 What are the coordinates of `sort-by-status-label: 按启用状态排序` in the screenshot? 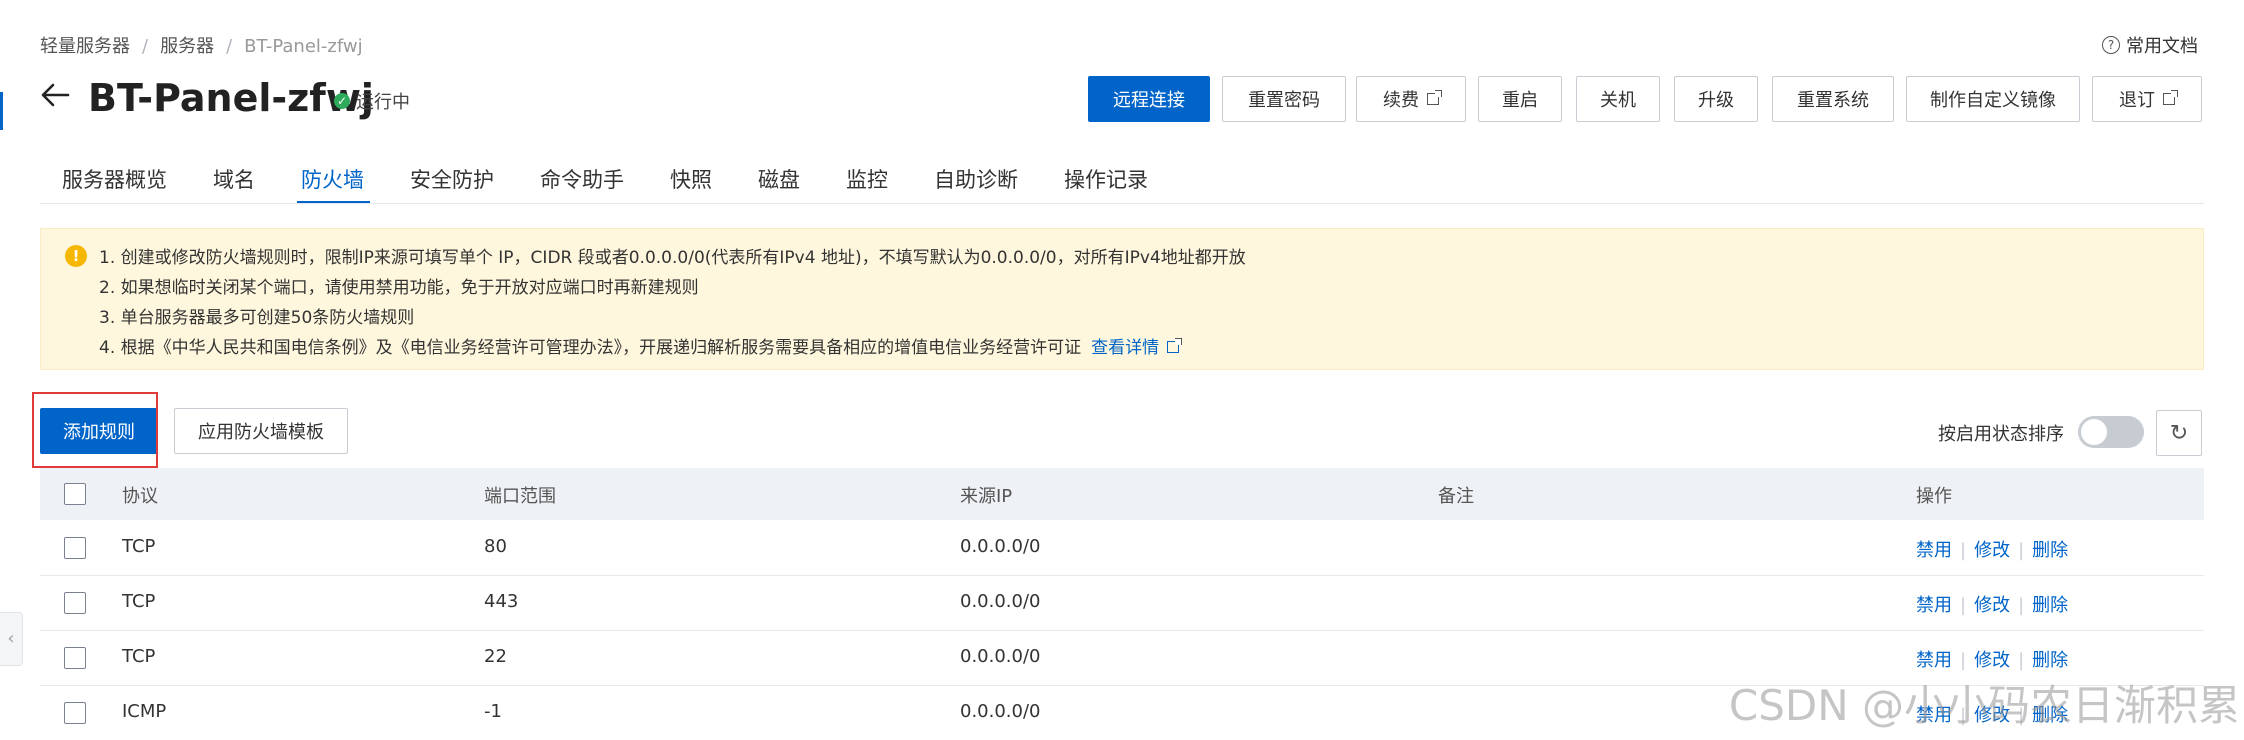 It's located at (2001, 434).